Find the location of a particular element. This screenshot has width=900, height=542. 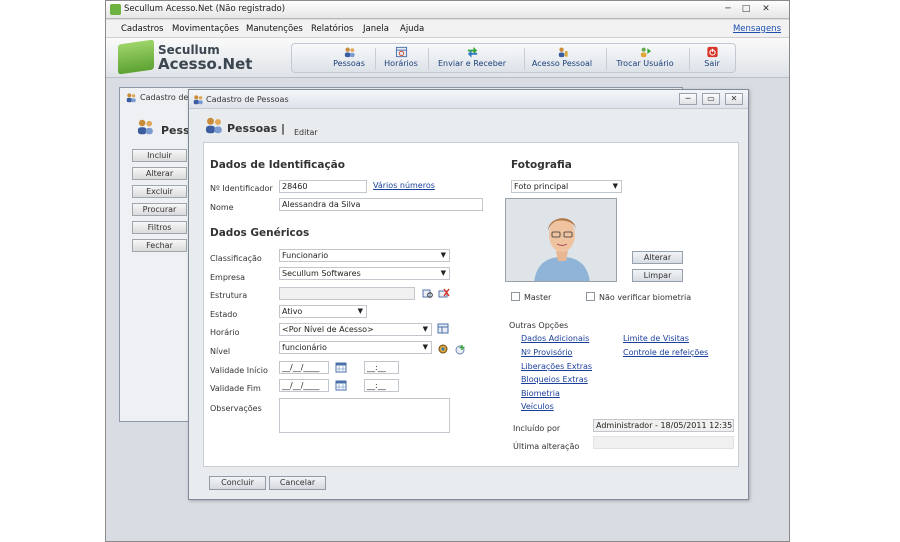

menu-ajuda: Ajuda is located at coordinates (412, 29).